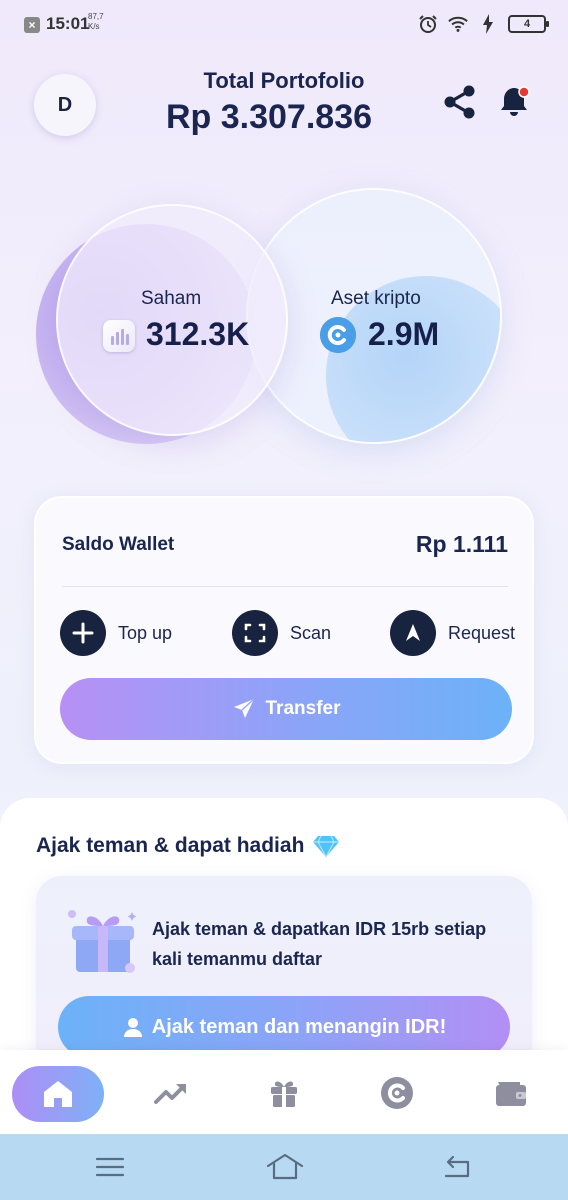  I want to click on transfer-button: Transfer, so click(286, 709).